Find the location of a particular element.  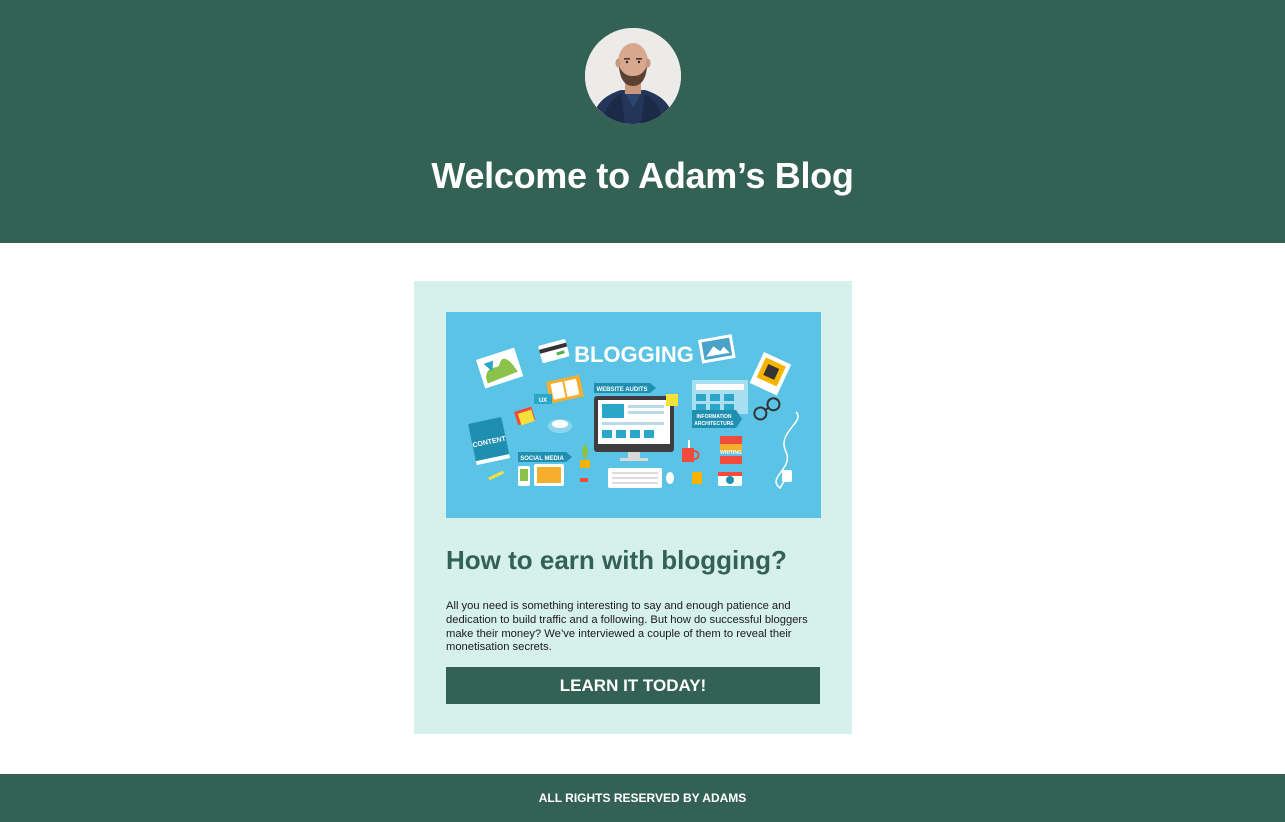

svg-text: INFORMATION is located at coordinates (714, 417).